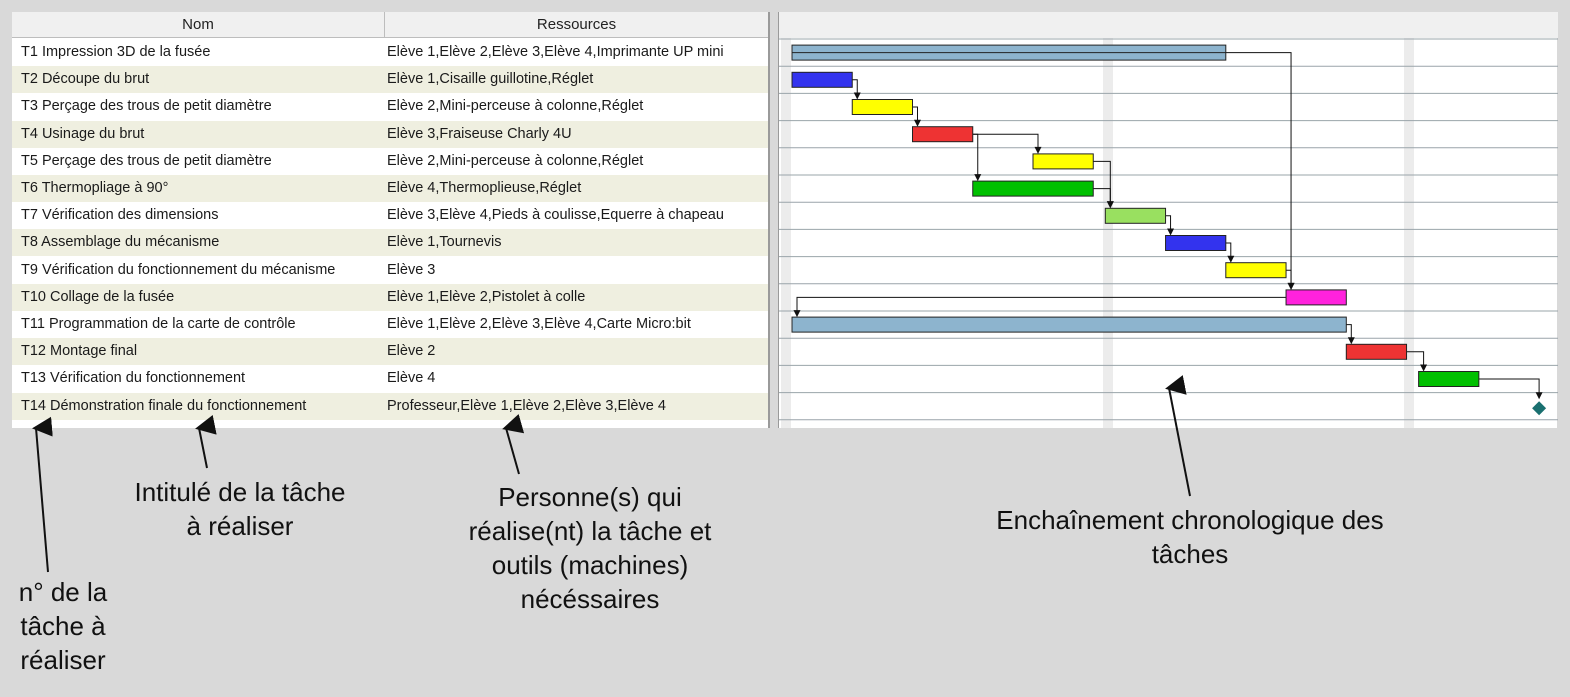  What do you see at coordinates (203, 242) in the screenshot?
I see `task-name-cell: T8 Assemblage du mécanisme` at bounding box center [203, 242].